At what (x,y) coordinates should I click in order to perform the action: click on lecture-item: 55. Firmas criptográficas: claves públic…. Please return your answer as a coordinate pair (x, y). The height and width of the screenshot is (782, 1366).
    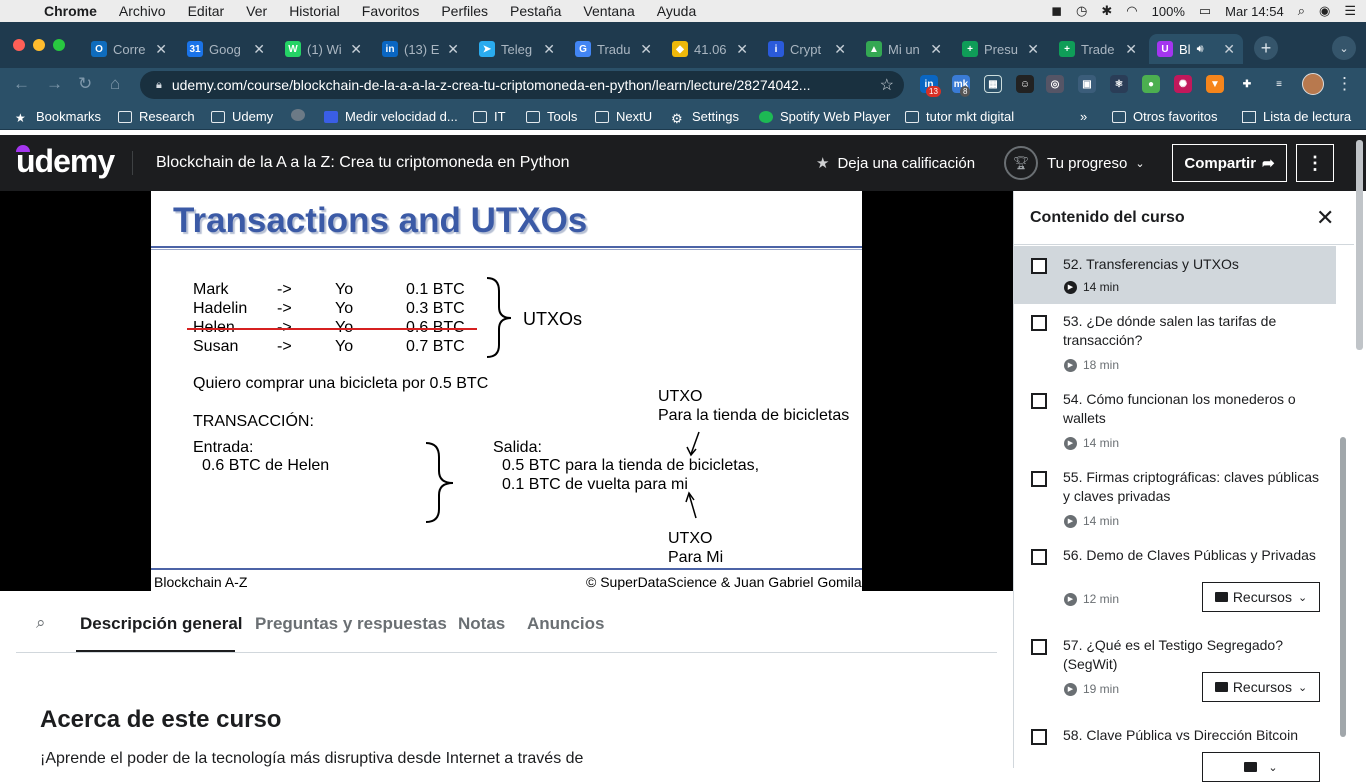
    Looking at the image, I should click on (1175, 501).